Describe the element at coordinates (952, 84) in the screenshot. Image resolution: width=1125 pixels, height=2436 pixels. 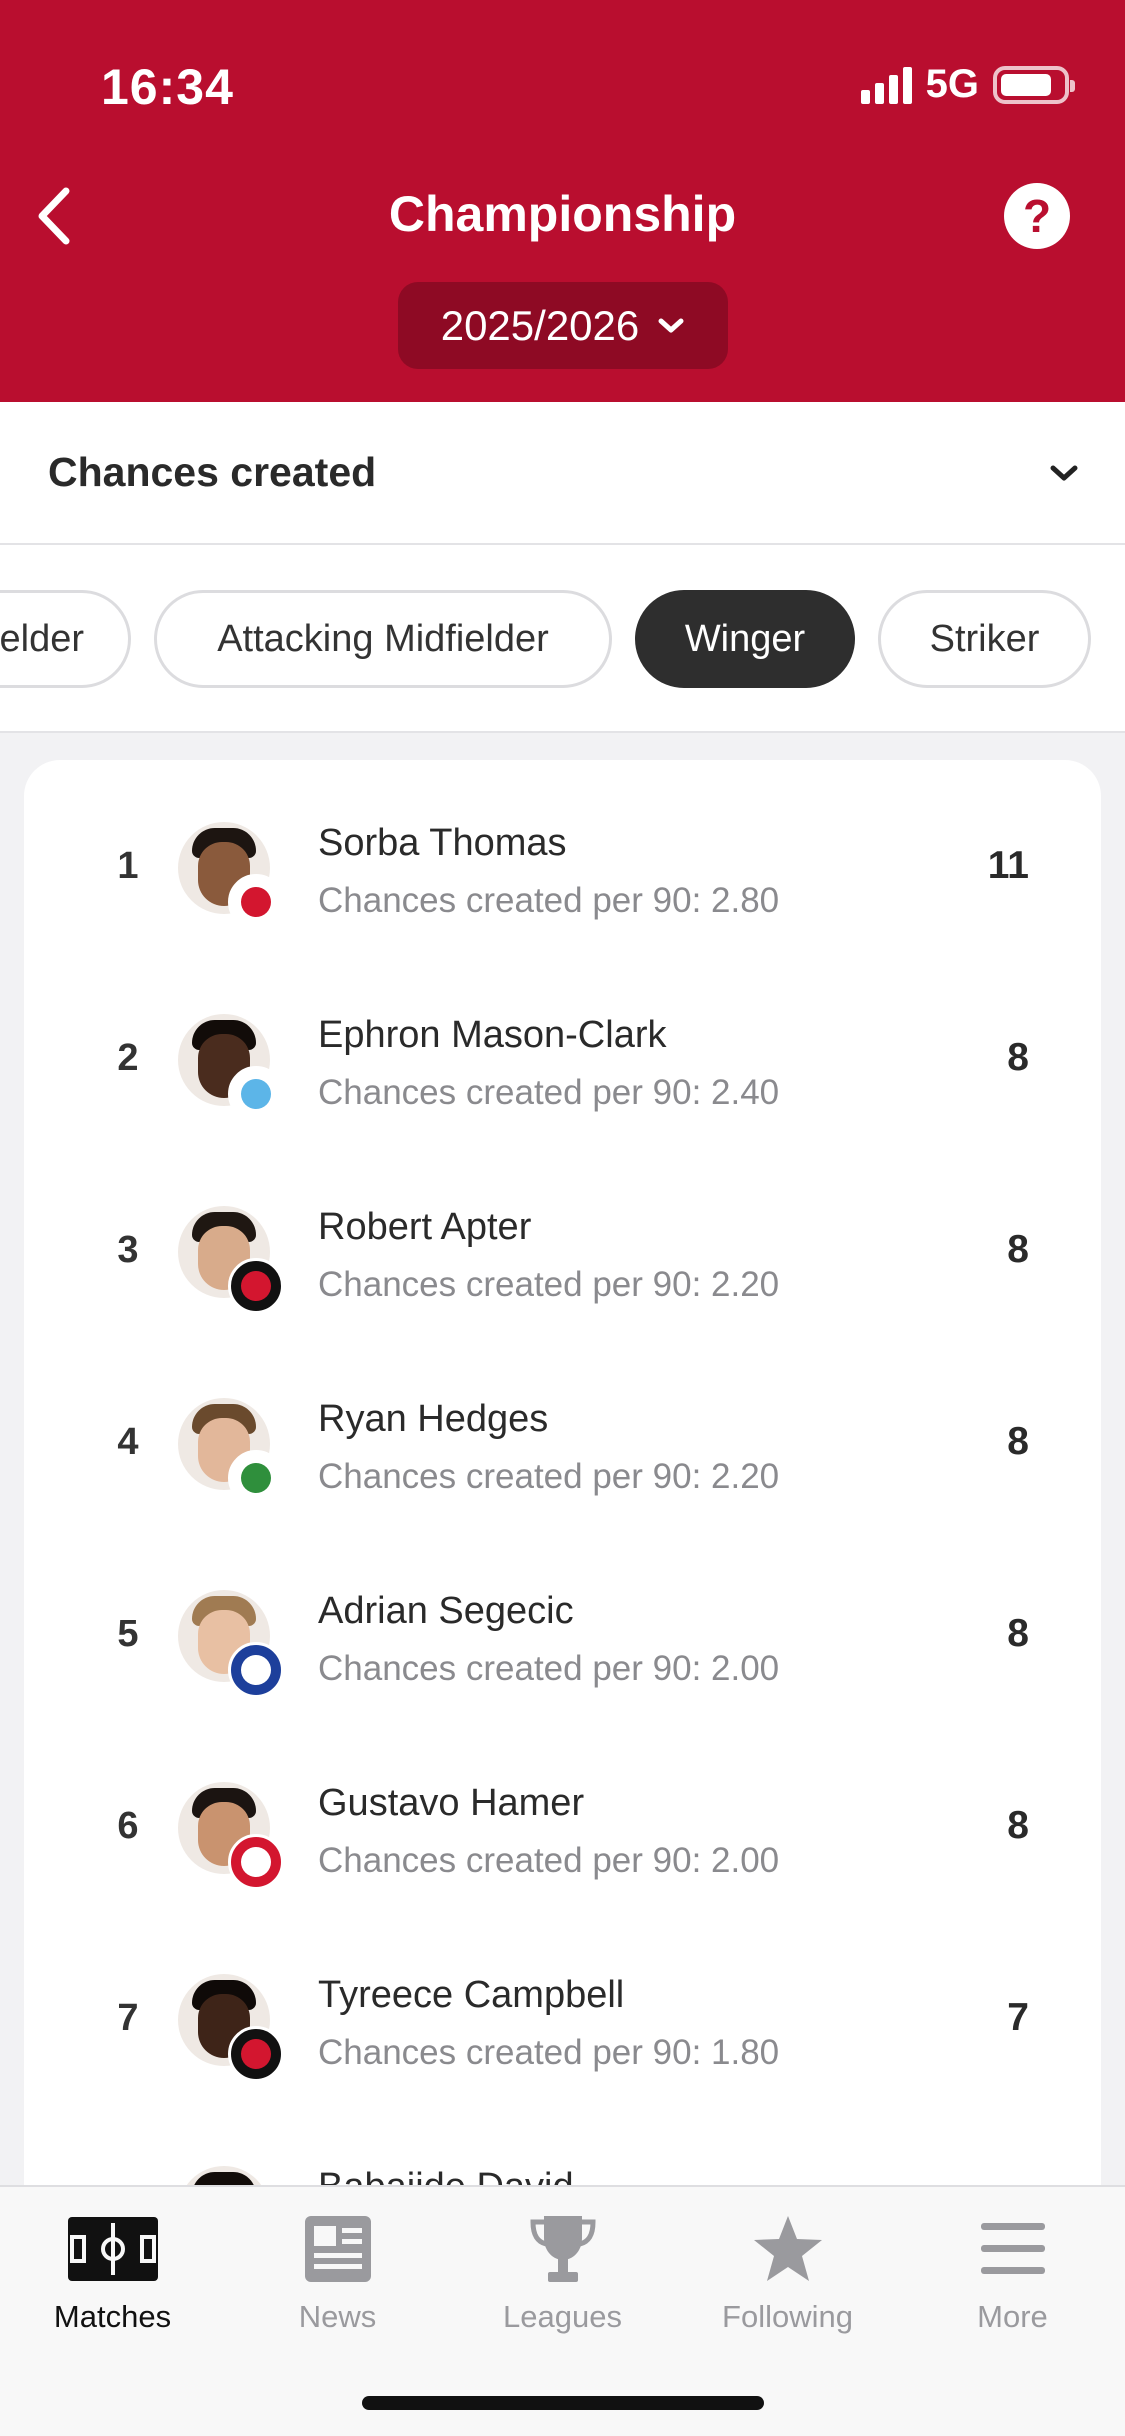
I see `network-type: 5G` at that location.